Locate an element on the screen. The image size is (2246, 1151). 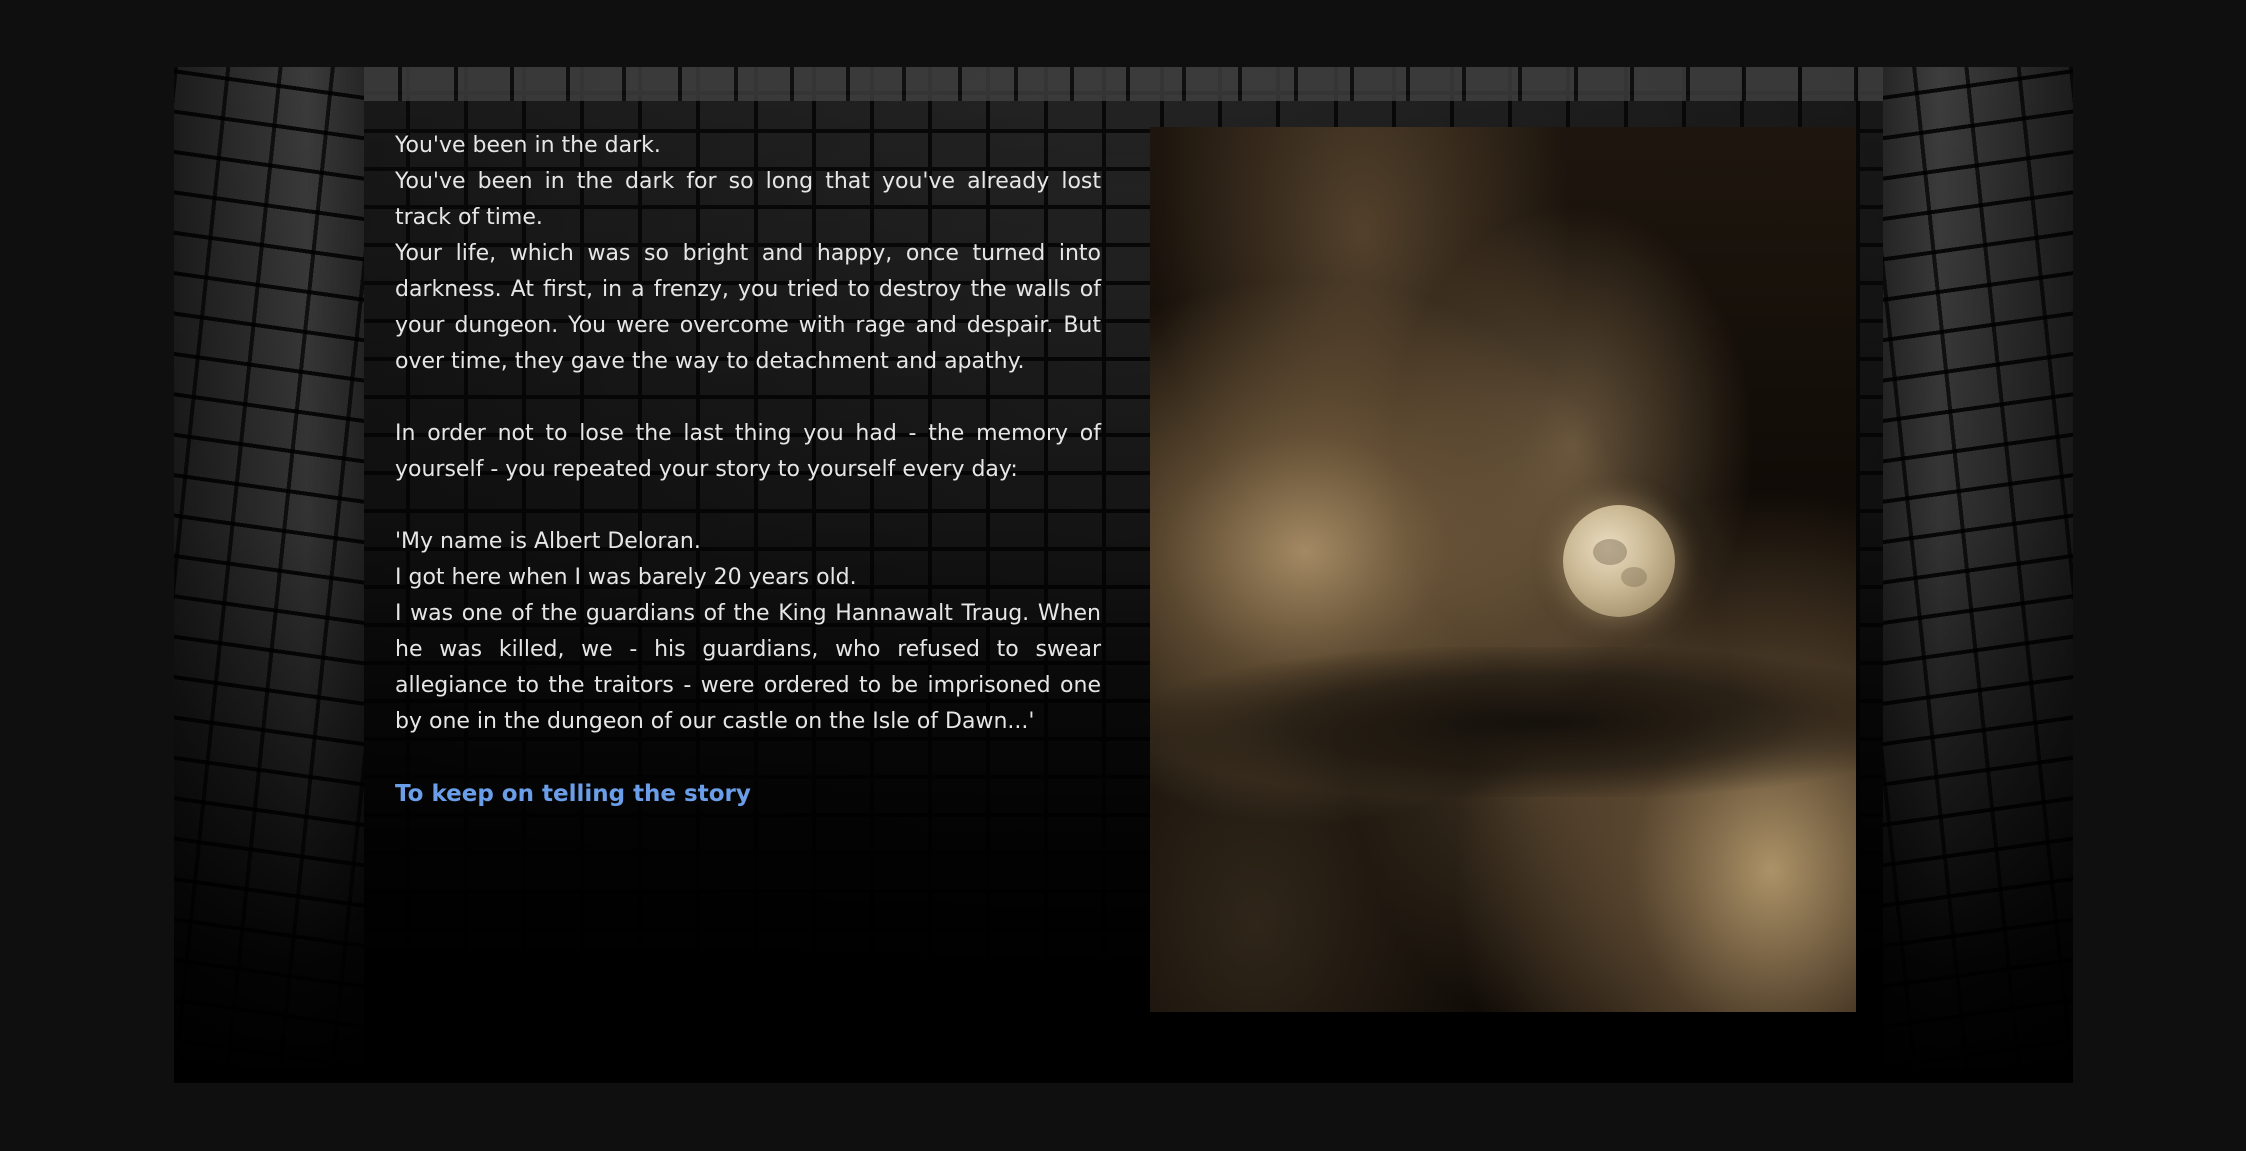
story-paragraph: You've been in the dark. is located at coordinates (528, 145).